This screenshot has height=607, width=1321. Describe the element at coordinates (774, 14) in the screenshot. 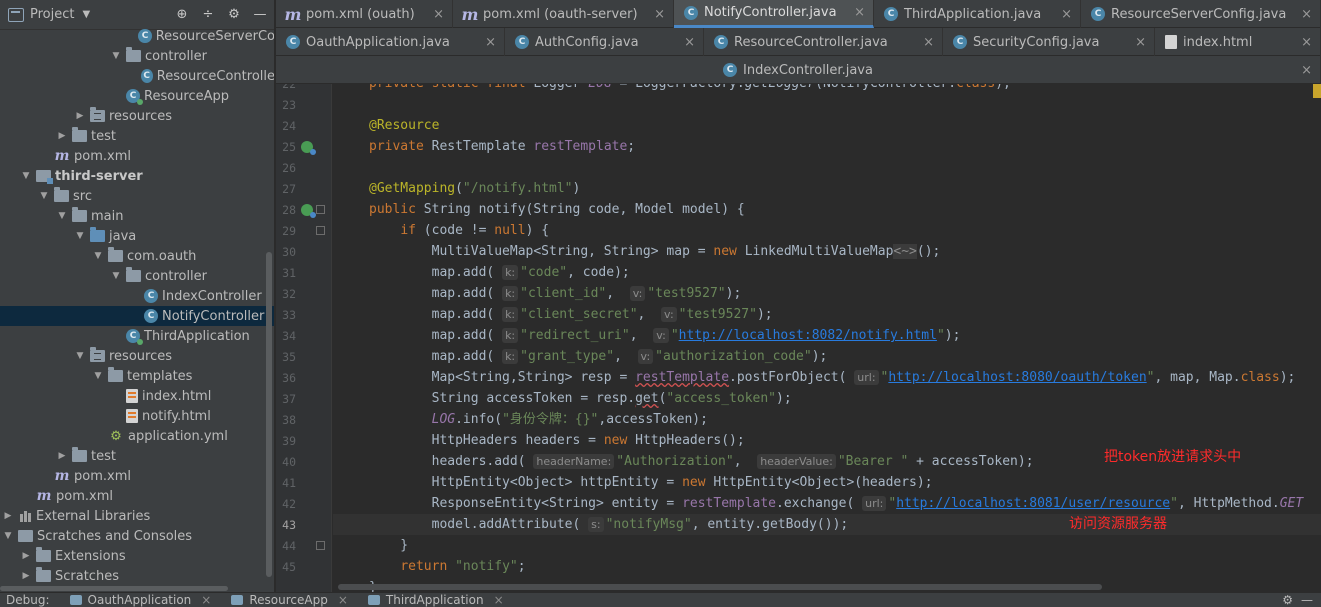

I see `editor-tab: C NotifyController.java ×` at that location.